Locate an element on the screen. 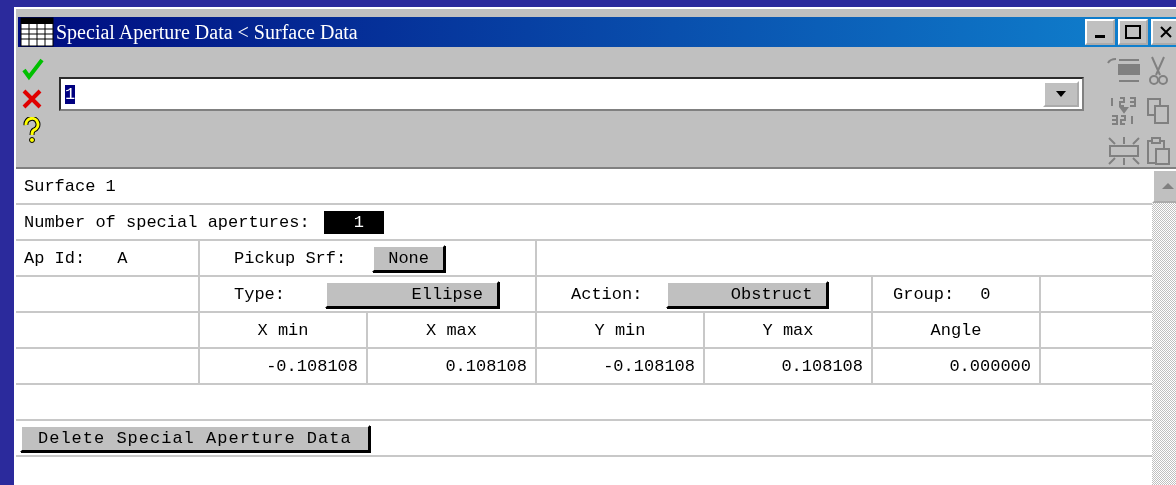  delete-button: Delete Special Aperture Data is located at coordinates (195, 438).